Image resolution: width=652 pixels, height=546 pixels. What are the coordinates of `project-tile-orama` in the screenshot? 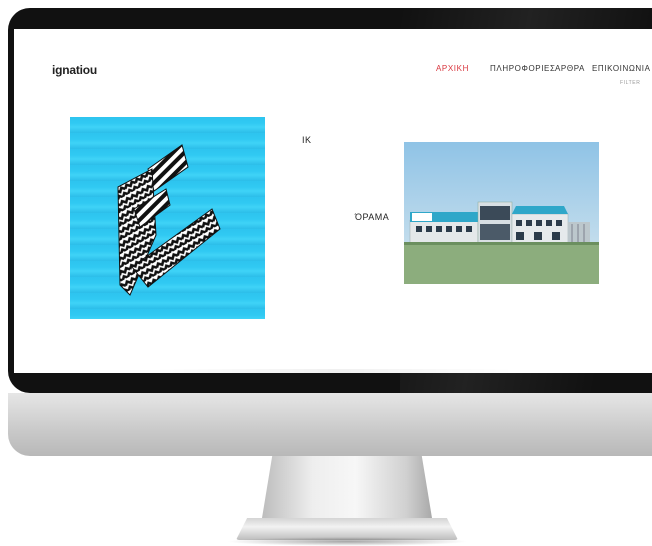 It's located at (501, 213).